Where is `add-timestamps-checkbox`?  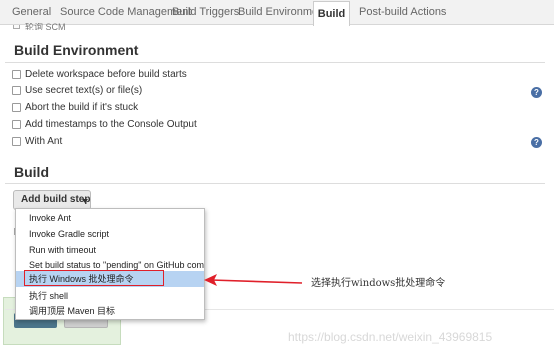
add-timestamps-checkbox is located at coordinates (16, 124).